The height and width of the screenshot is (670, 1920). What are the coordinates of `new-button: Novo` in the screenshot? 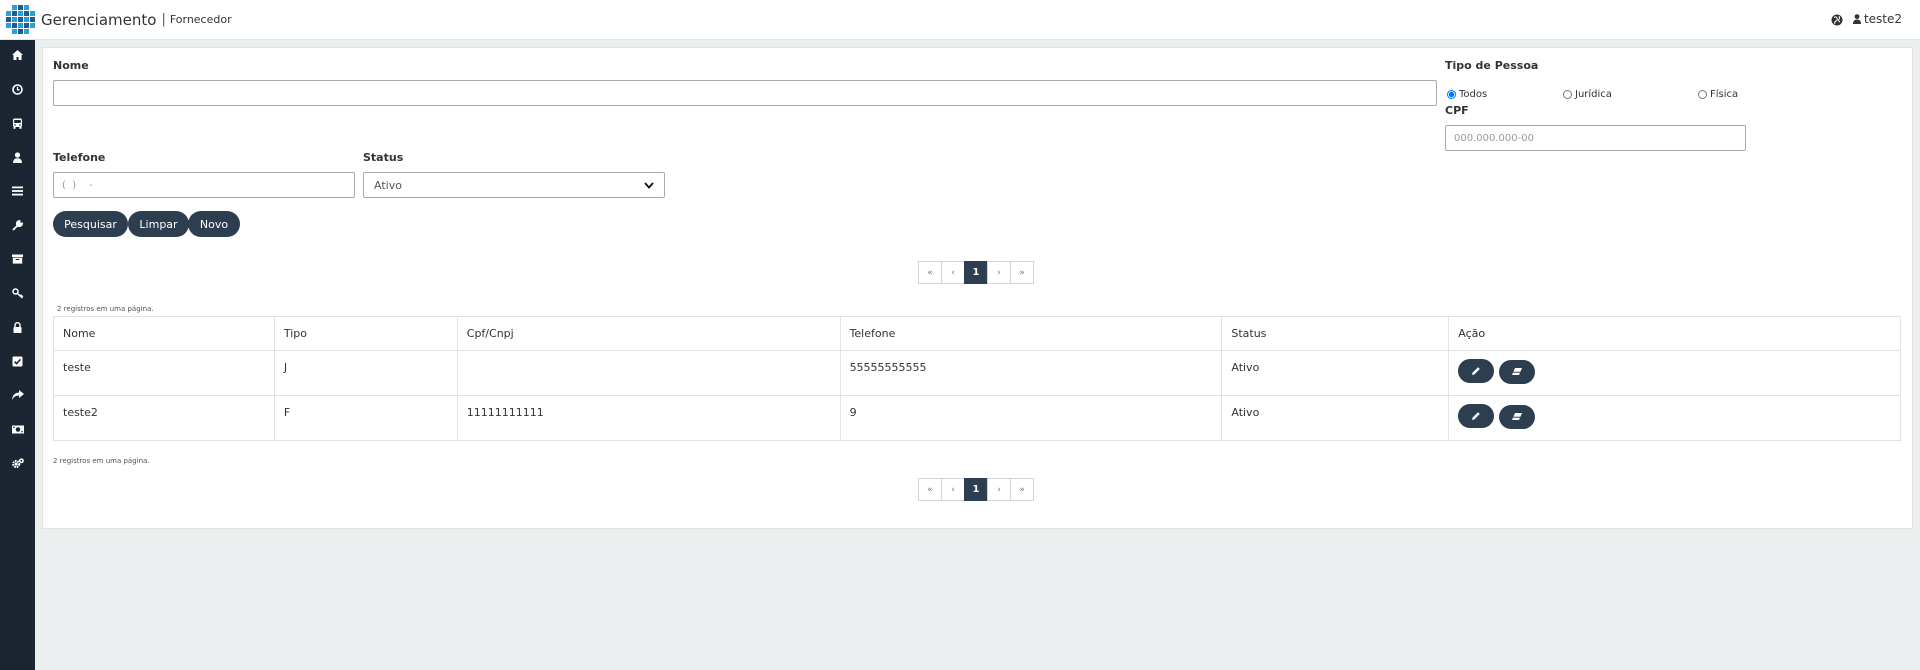 It's located at (214, 224).